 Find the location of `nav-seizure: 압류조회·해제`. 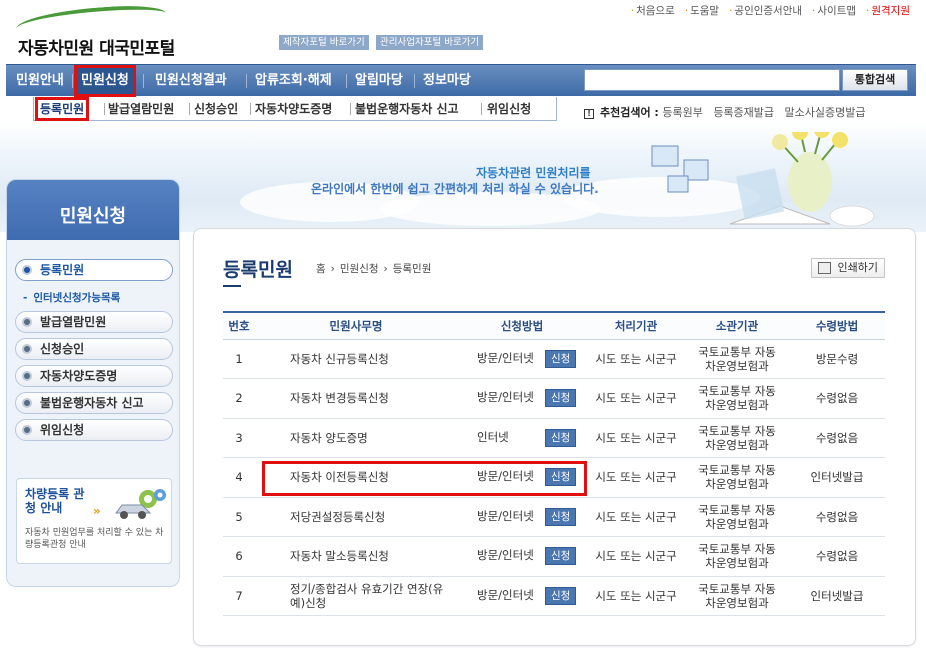

nav-seizure: 압류조회·해제 is located at coordinates (293, 81).